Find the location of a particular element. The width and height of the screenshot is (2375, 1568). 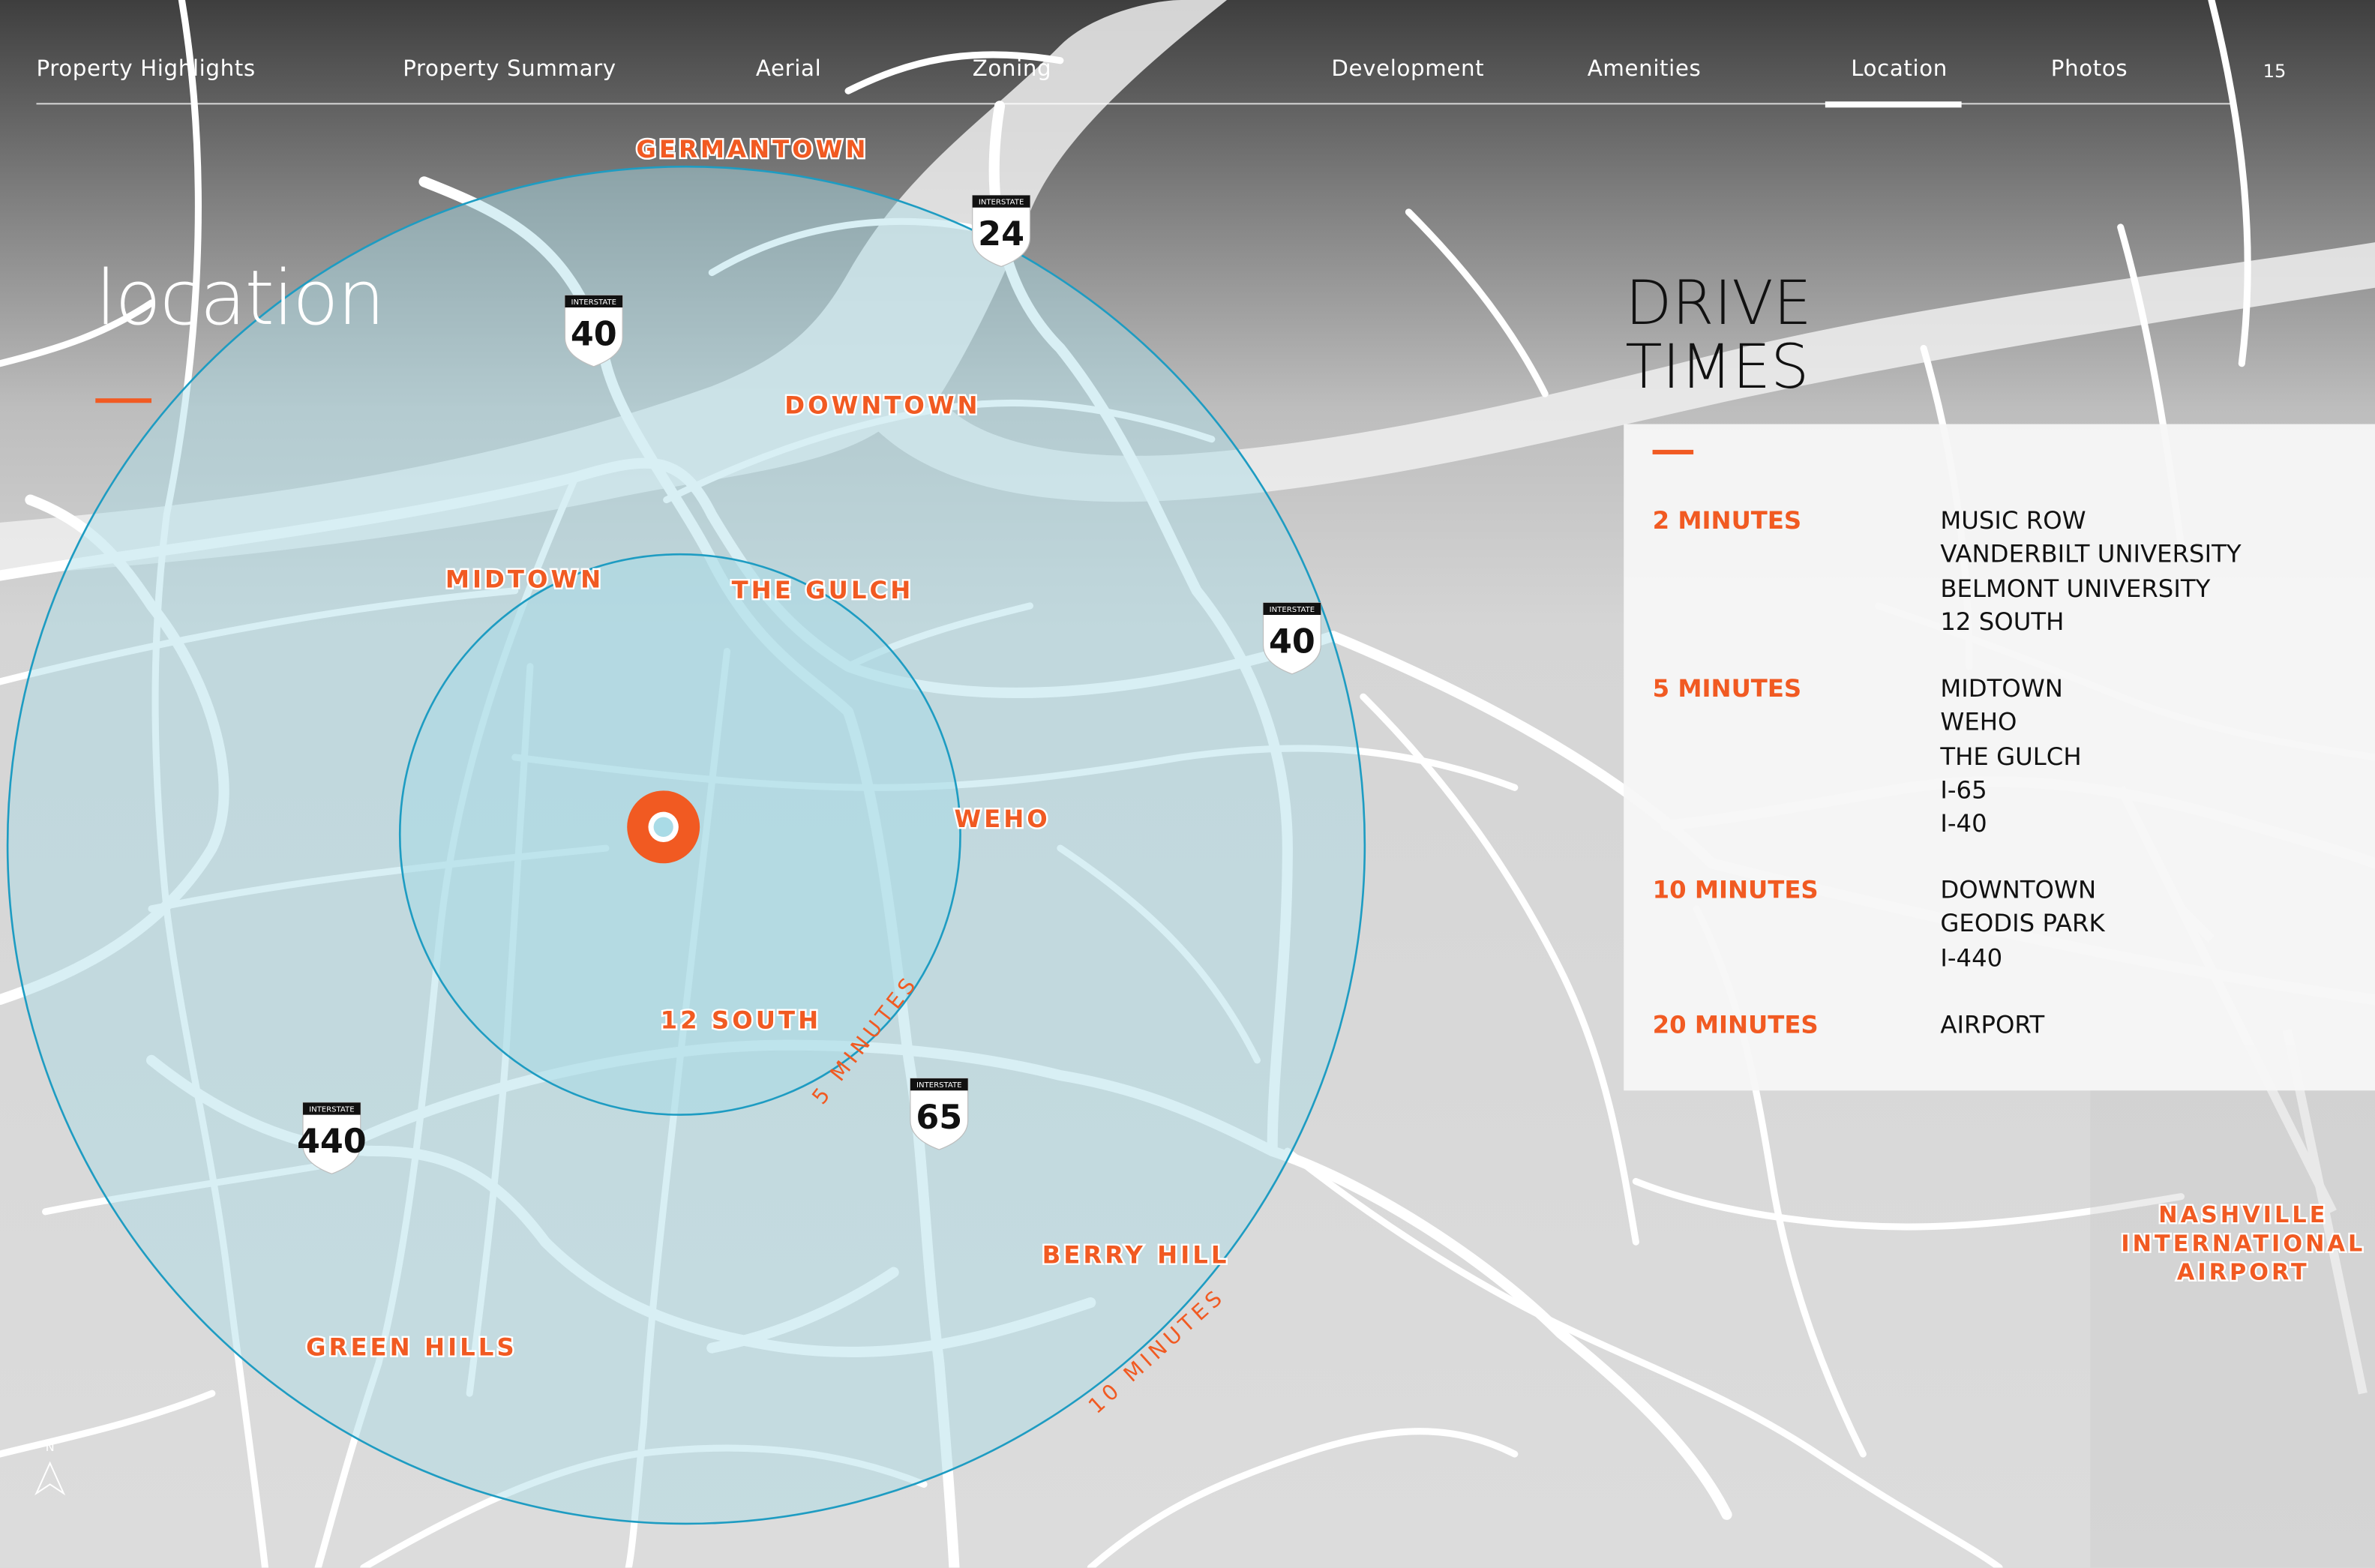

nav-item-zoning: Zoning is located at coordinates (1012, 70).